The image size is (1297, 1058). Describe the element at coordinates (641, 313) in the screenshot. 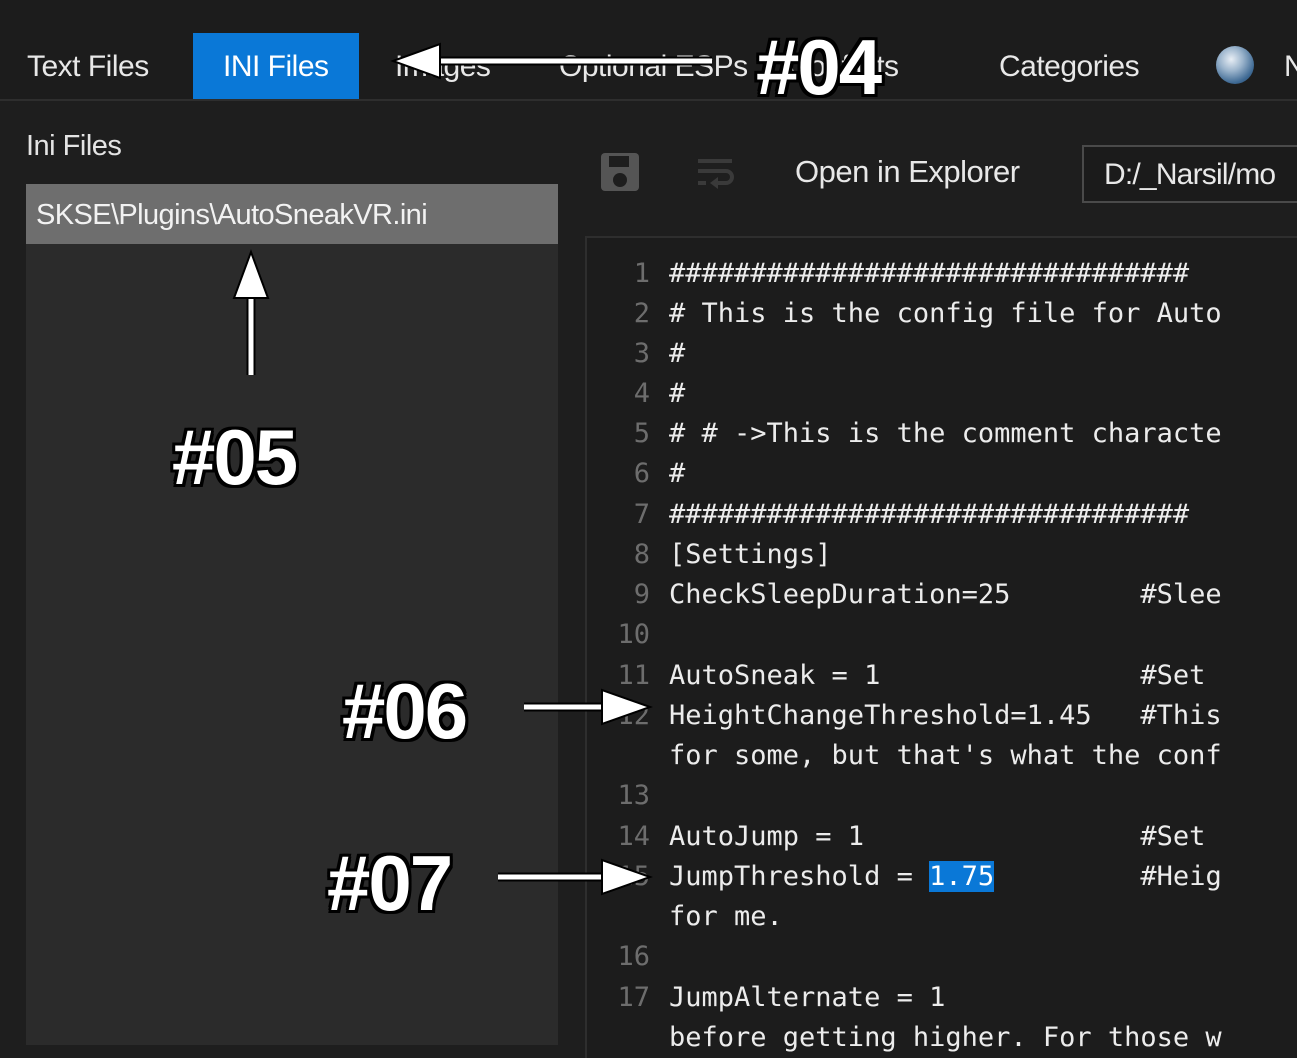

I see `line-number: 2` at that location.